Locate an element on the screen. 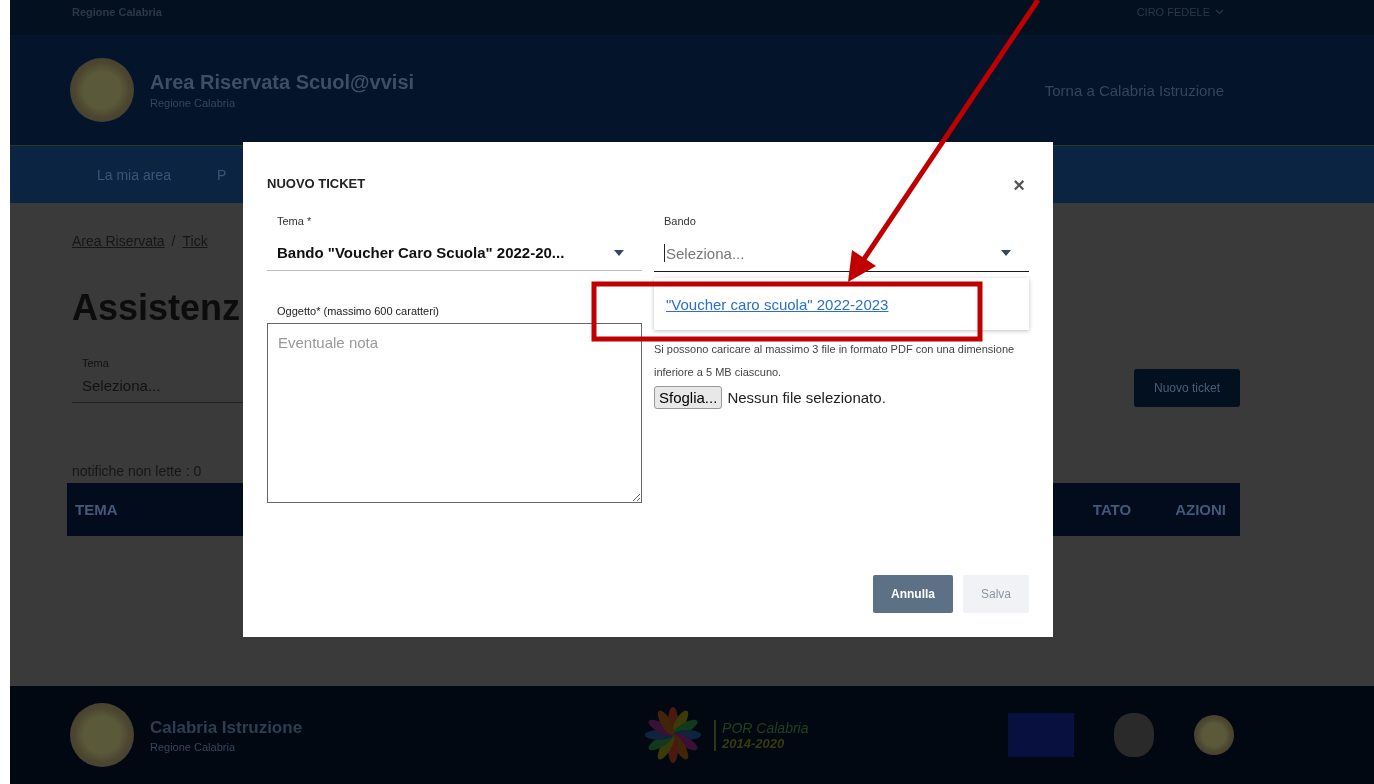 Image resolution: width=1374 pixels, height=784 pixels. column-header: AZIONI is located at coordinates (1200, 509).